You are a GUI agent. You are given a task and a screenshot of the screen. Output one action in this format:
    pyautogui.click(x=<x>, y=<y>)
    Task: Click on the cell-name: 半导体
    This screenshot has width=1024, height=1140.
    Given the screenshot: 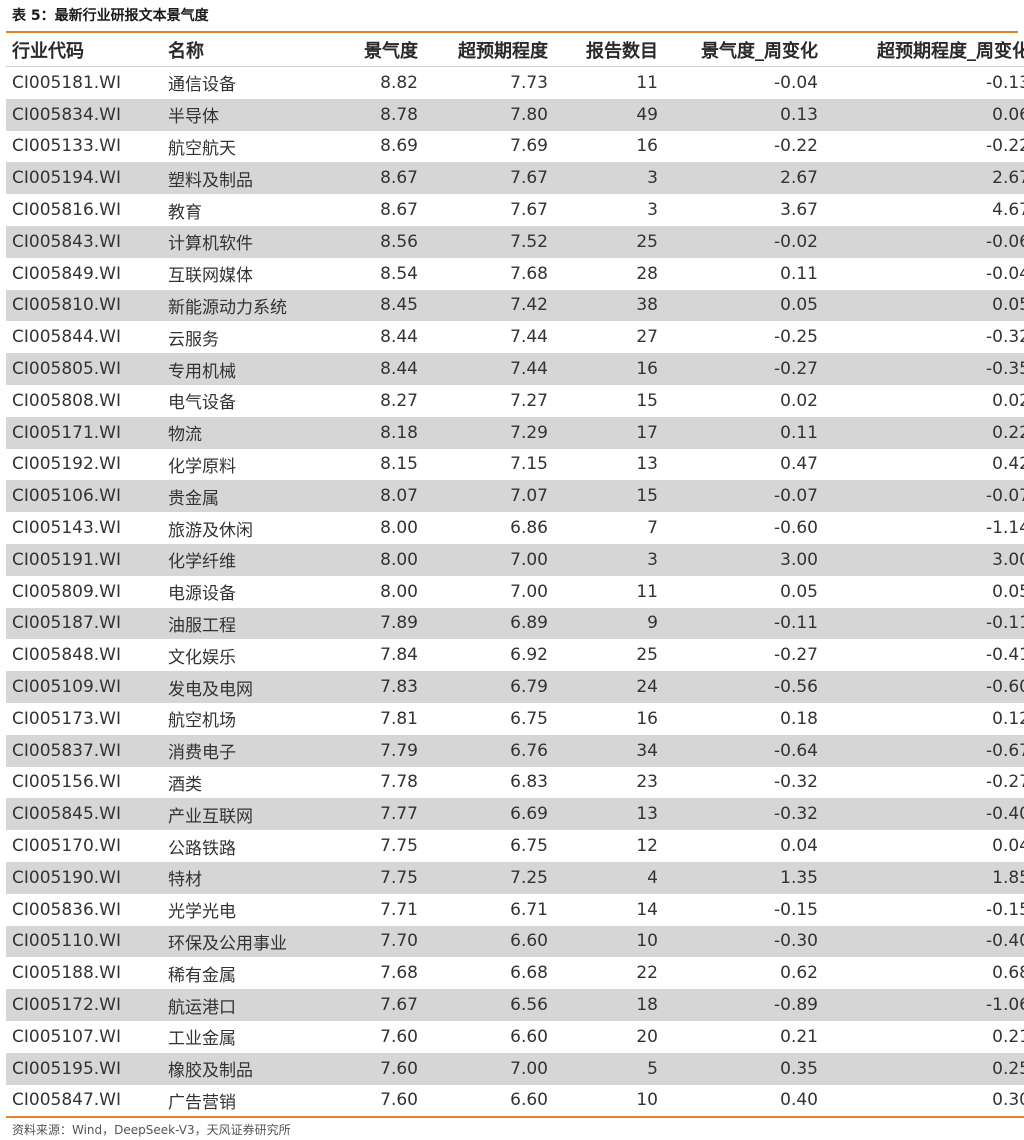 What is the action you would take?
    pyautogui.click(x=250, y=114)
    